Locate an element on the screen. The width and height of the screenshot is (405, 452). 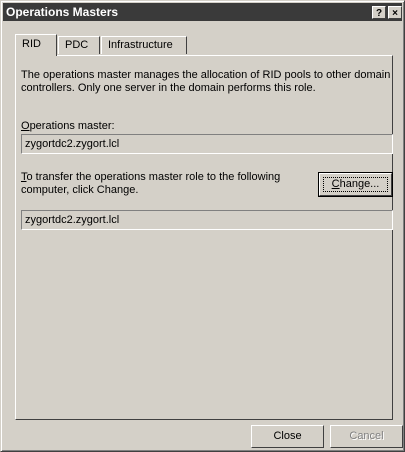
cancel-button: Cancel is located at coordinates (366, 436).